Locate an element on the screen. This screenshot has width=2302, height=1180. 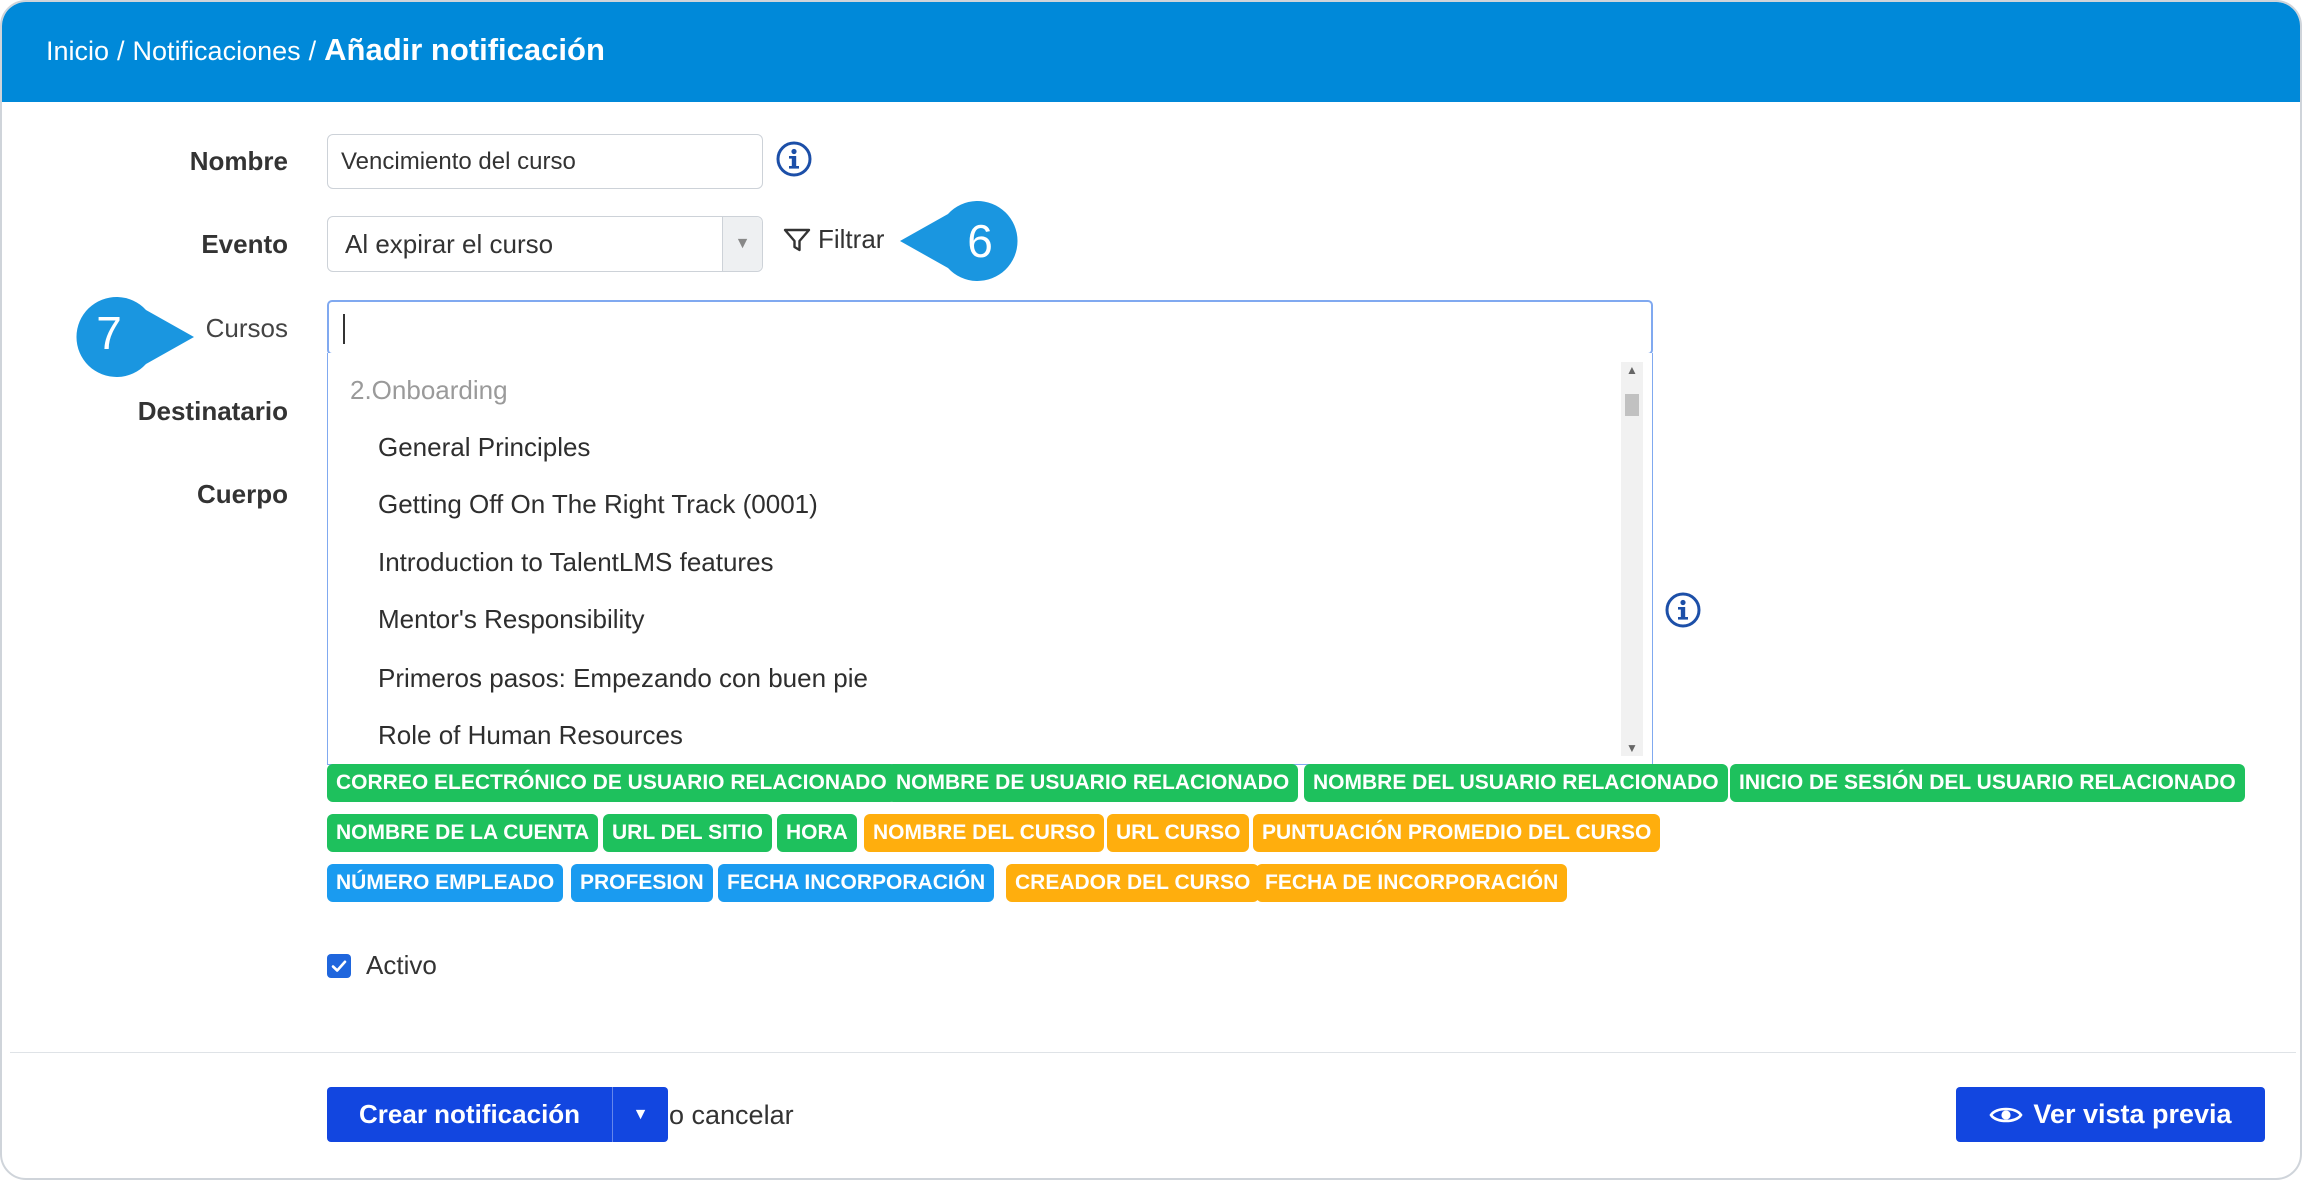
event-select: Al expirar el curso ▼ is located at coordinates (545, 244).